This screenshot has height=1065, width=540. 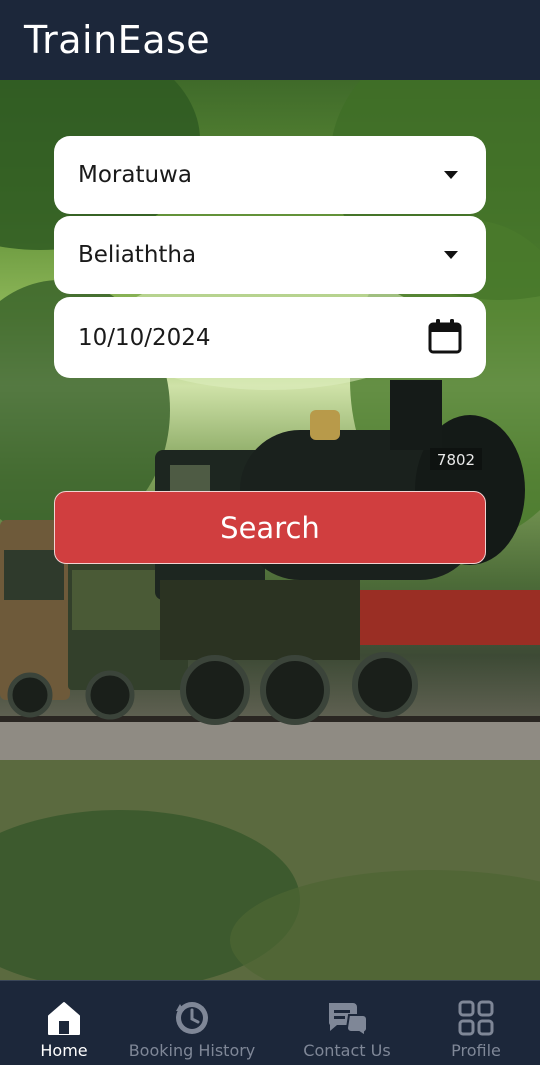 What do you see at coordinates (64, 1050) in the screenshot?
I see `nav-label-home: Home` at bounding box center [64, 1050].